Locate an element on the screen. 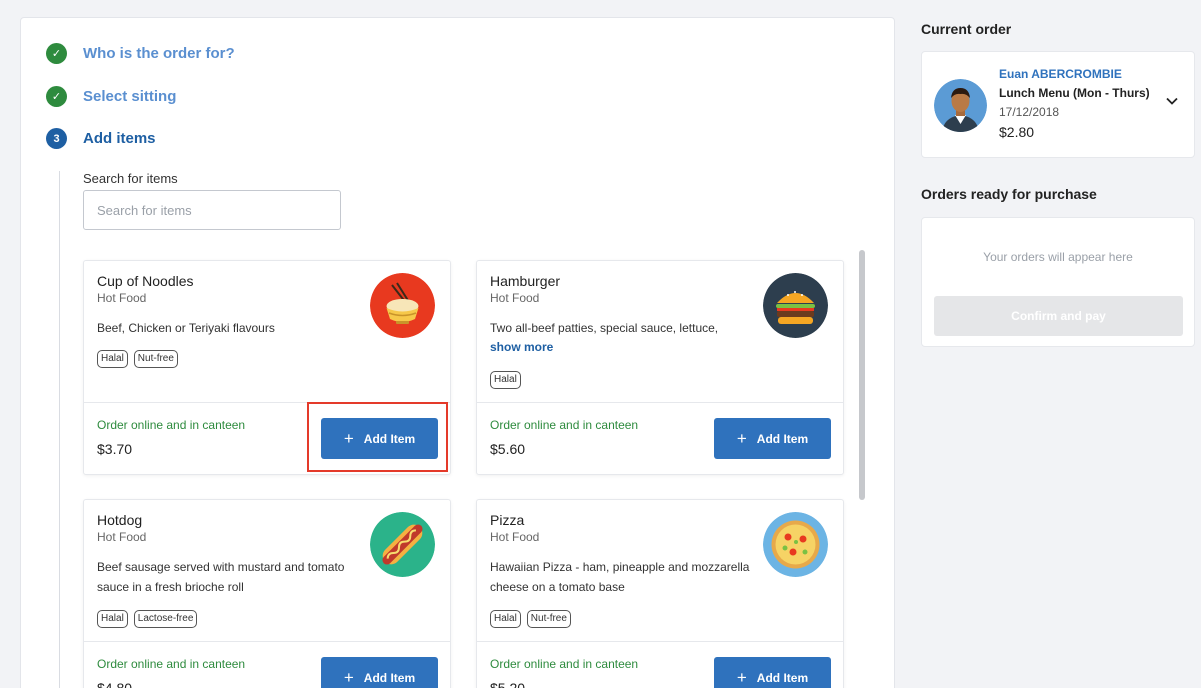  step-connector-line is located at coordinates (59, 429).